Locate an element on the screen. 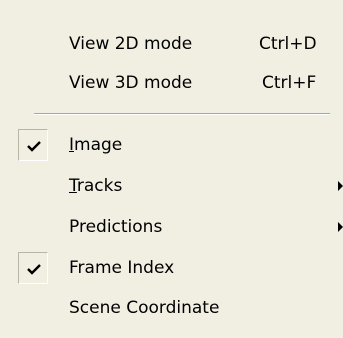 The height and width of the screenshot is (338, 343). menu-item-shortcut: Ctrl+F is located at coordinates (289, 83).